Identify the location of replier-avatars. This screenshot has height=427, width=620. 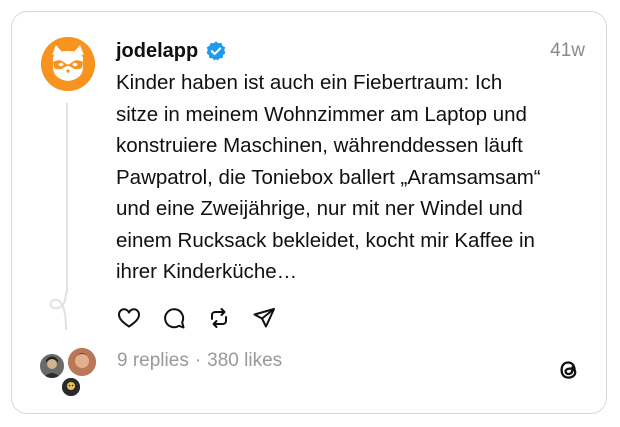
(69, 372).